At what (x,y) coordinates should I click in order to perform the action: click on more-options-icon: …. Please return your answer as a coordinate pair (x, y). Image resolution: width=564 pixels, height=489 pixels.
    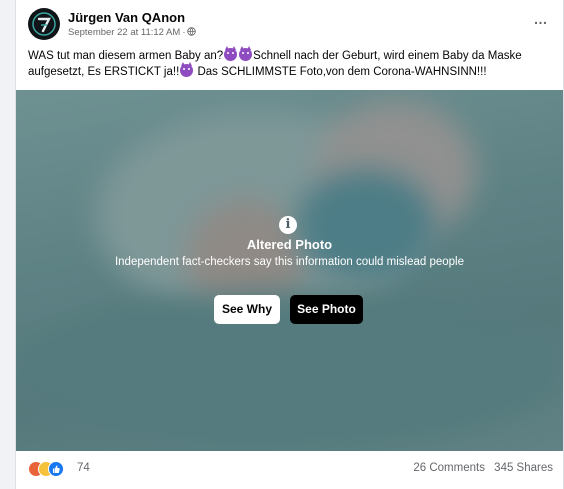
    Looking at the image, I should click on (541, 21).